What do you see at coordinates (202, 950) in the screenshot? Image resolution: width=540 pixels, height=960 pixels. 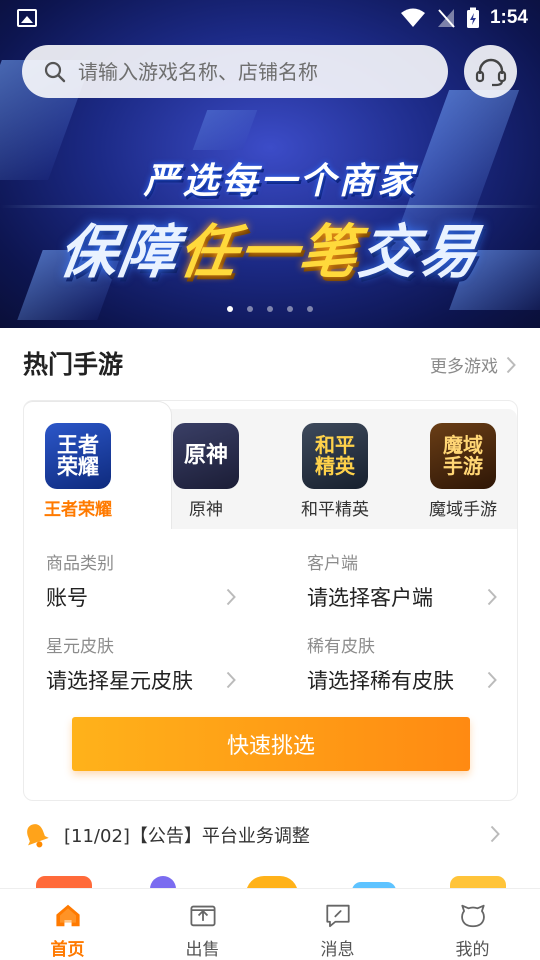 I see `nav-label: 出售` at bounding box center [202, 950].